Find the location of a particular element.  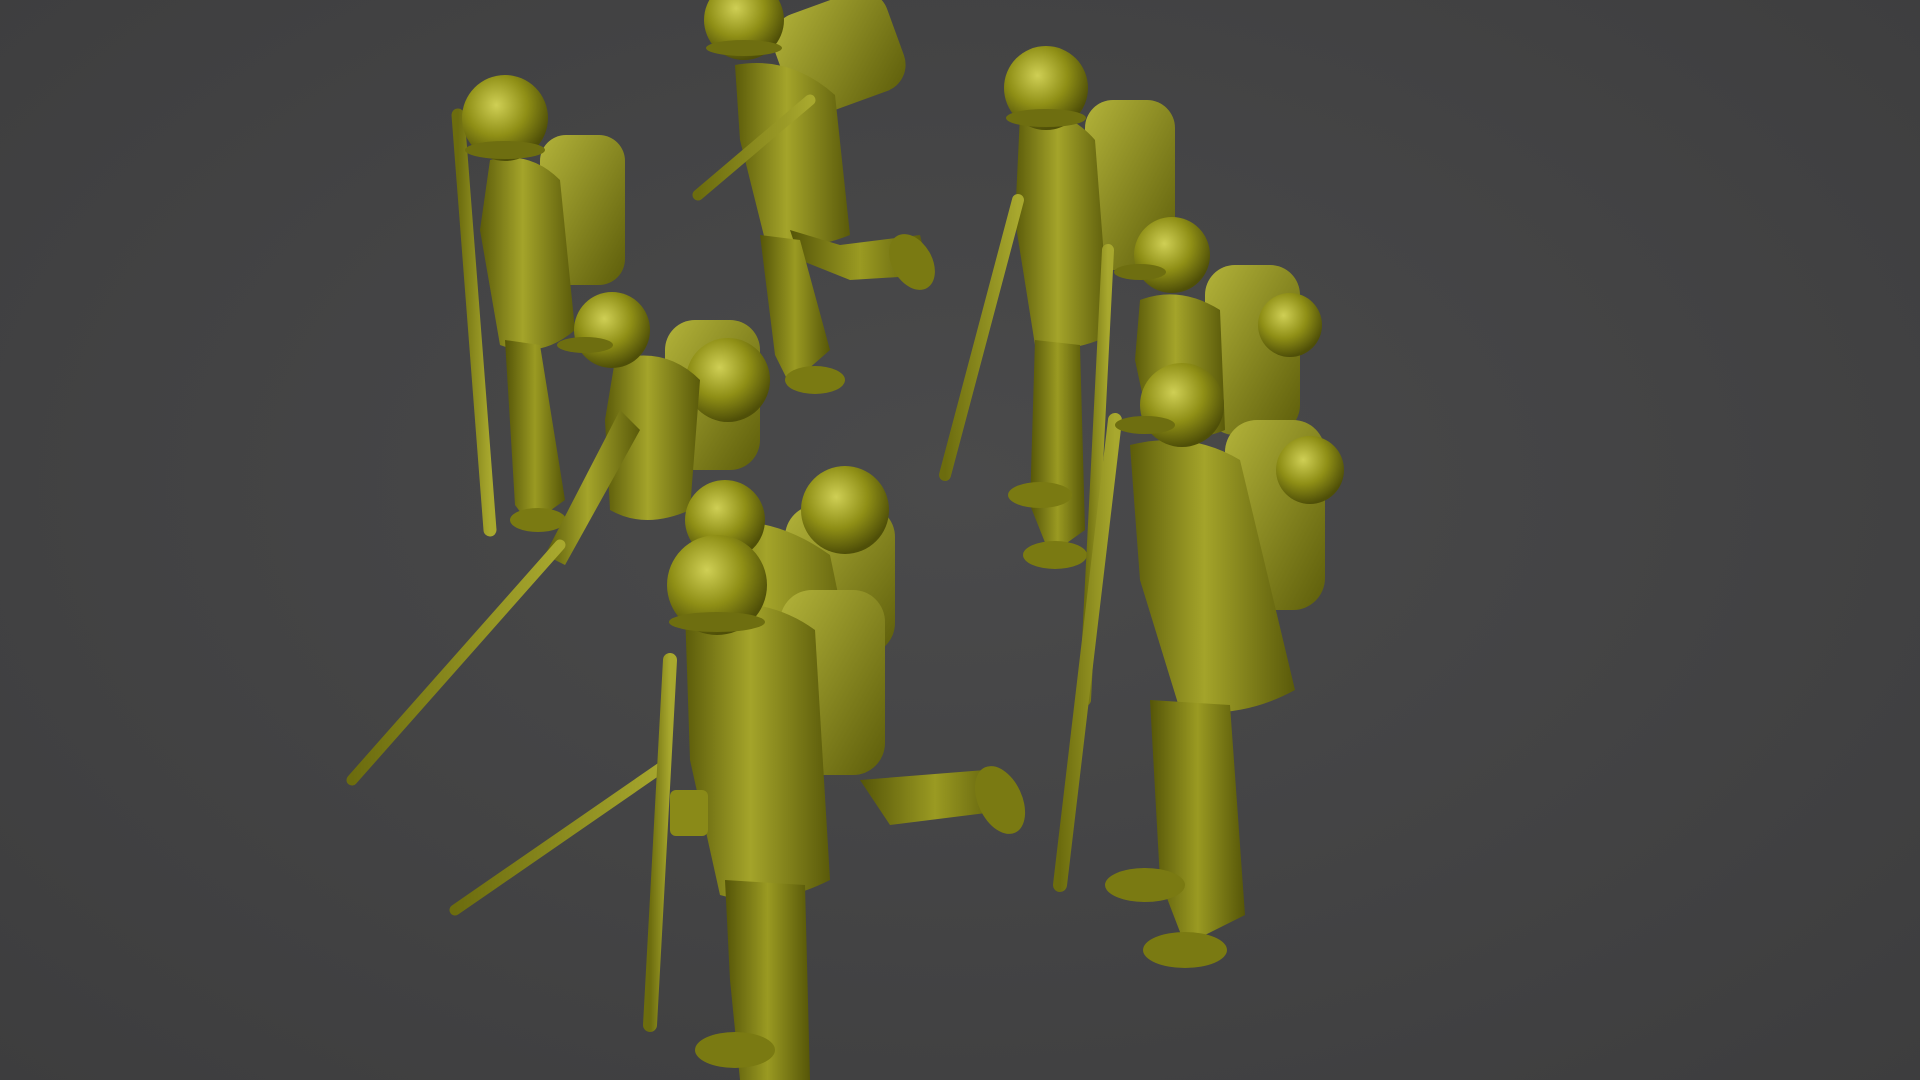

ammo-pouch is located at coordinates (689, 813).